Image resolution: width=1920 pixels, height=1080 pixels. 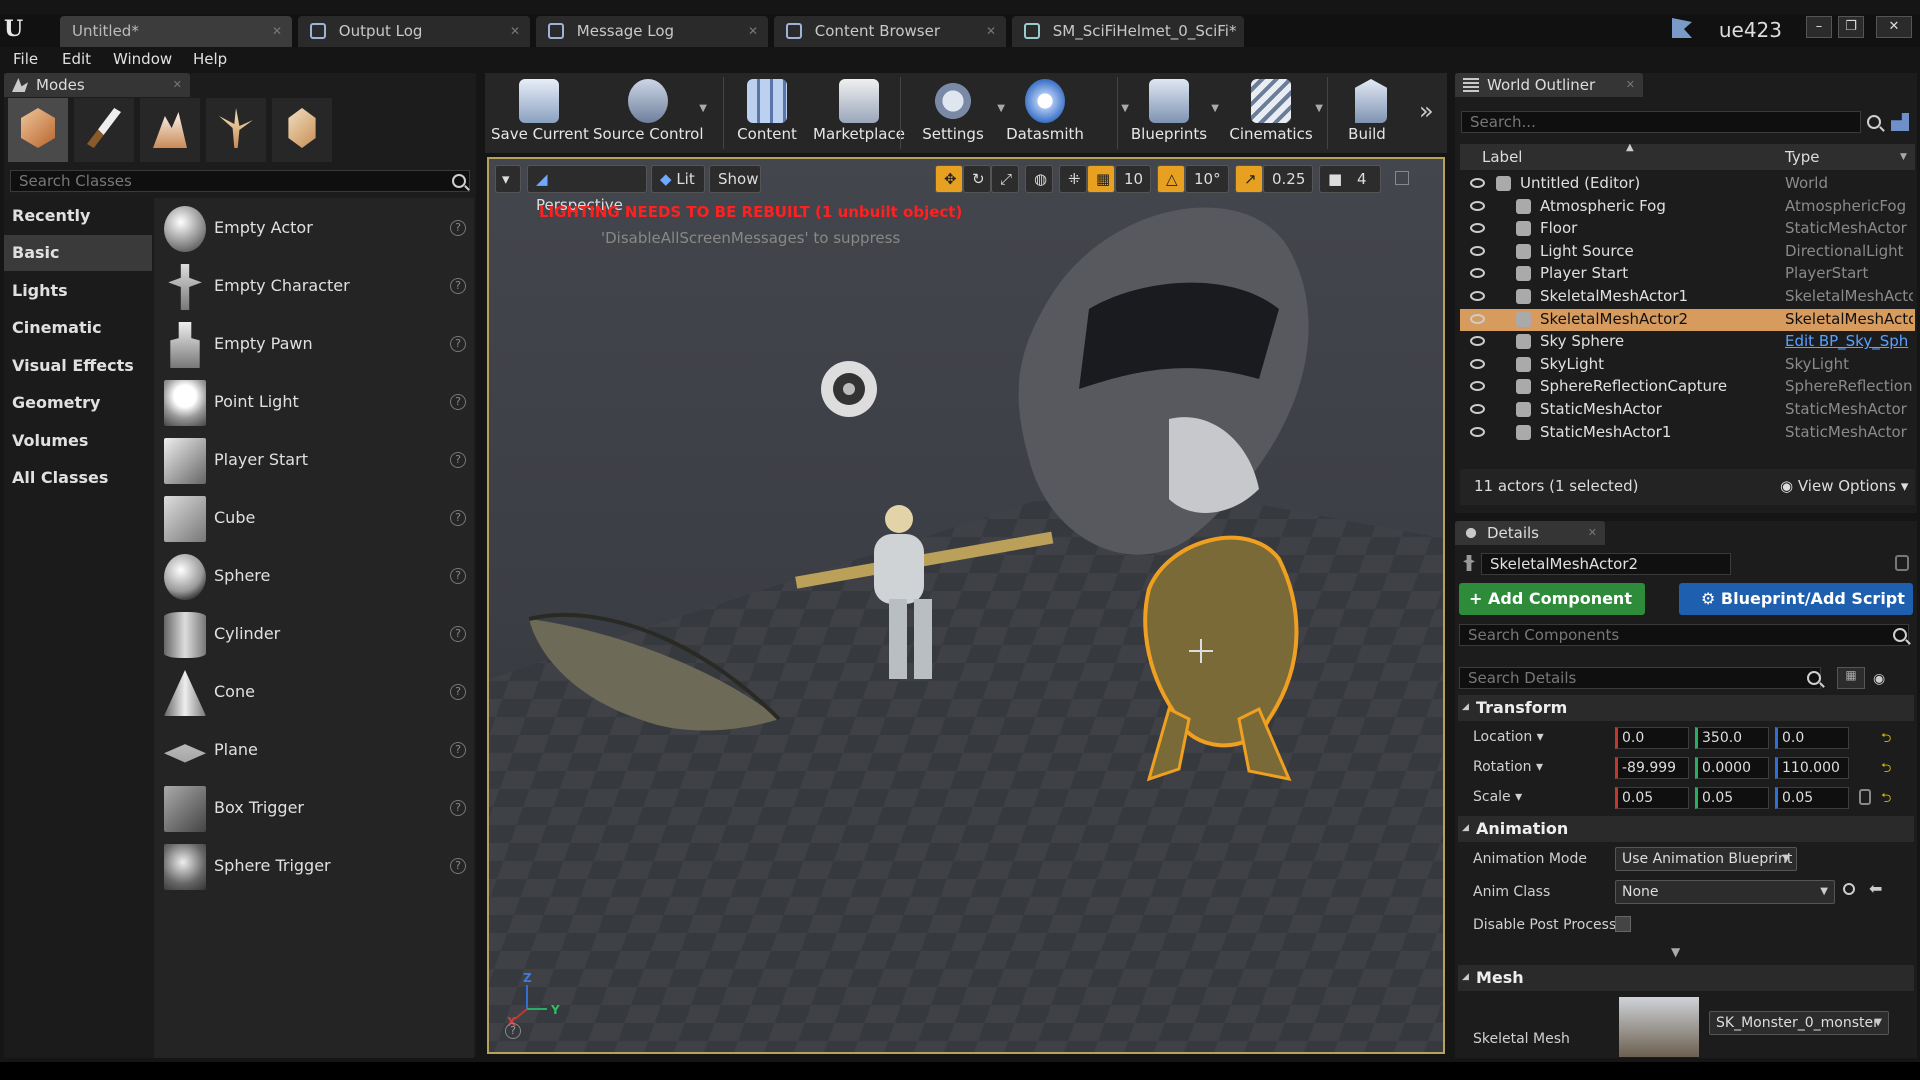 What do you see at coordinates (1640, 678) in the screenshot?
I see `search-details-input: Search Details` at bounding box center [1640, 678].